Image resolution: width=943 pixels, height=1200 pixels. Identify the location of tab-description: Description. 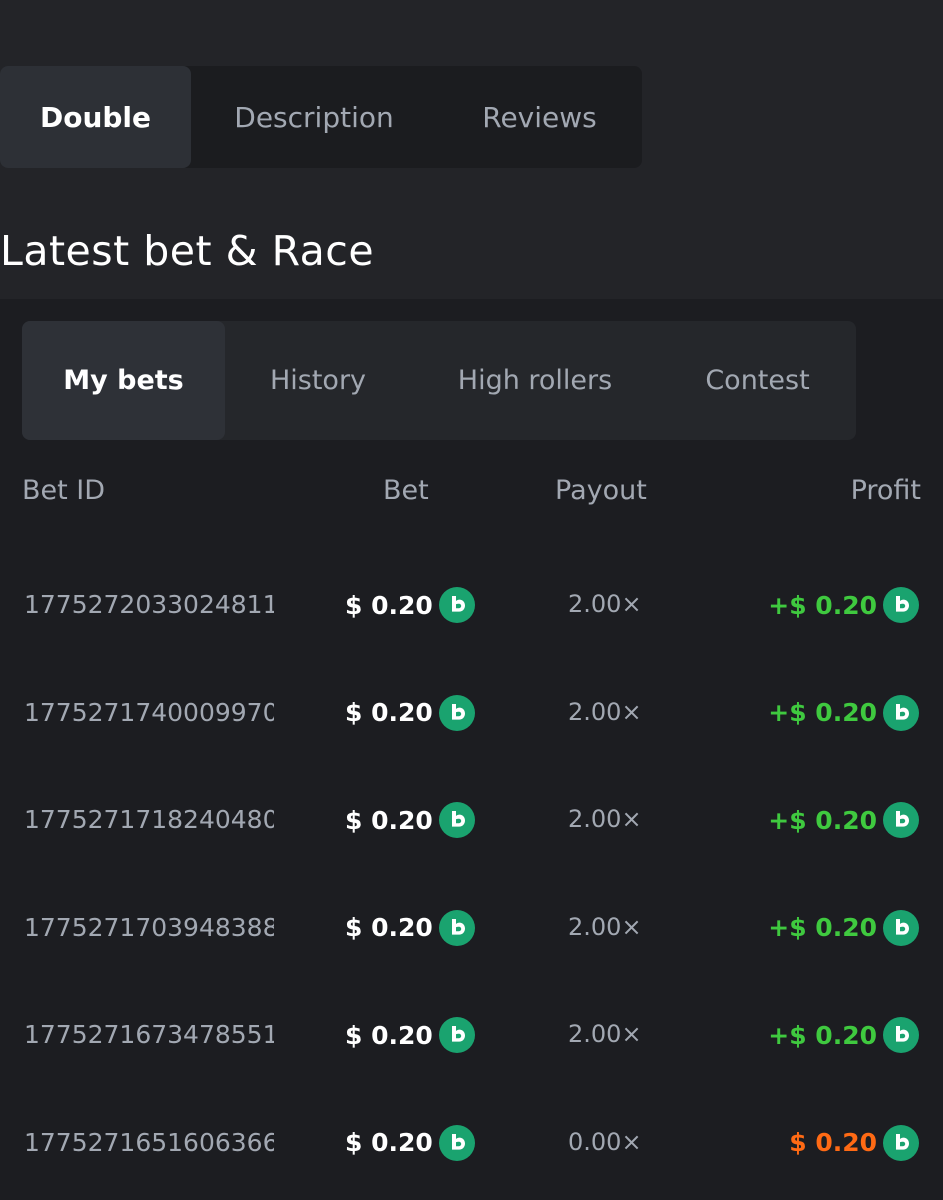
(314, 117).